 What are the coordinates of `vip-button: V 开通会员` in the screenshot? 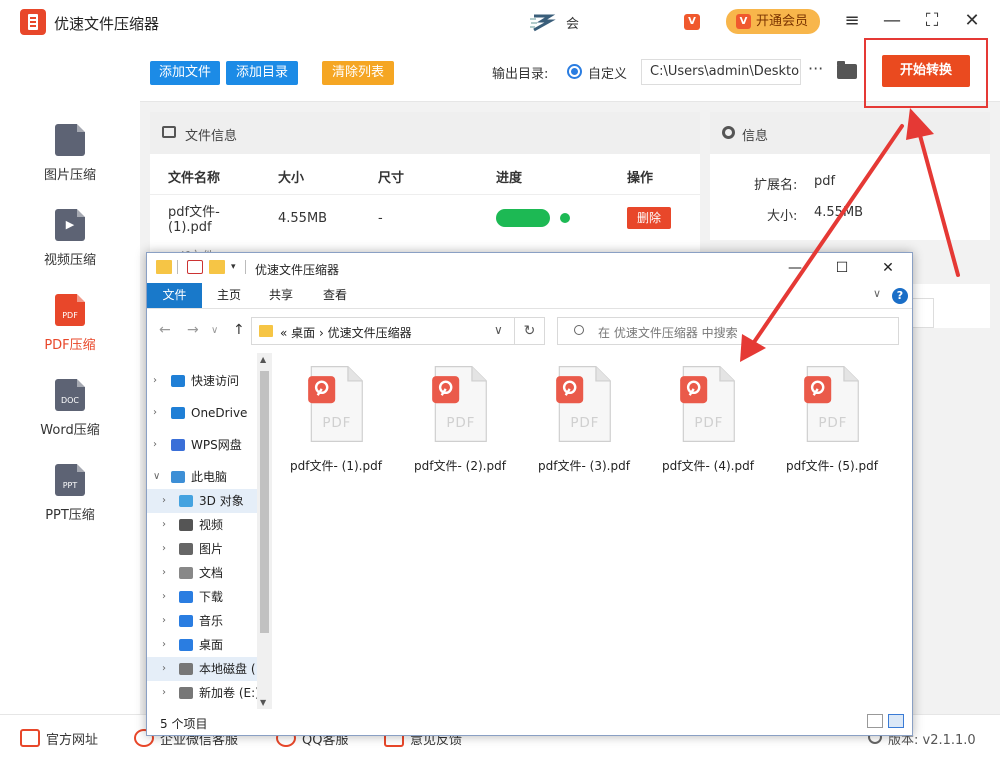 It's located at (773, 21).